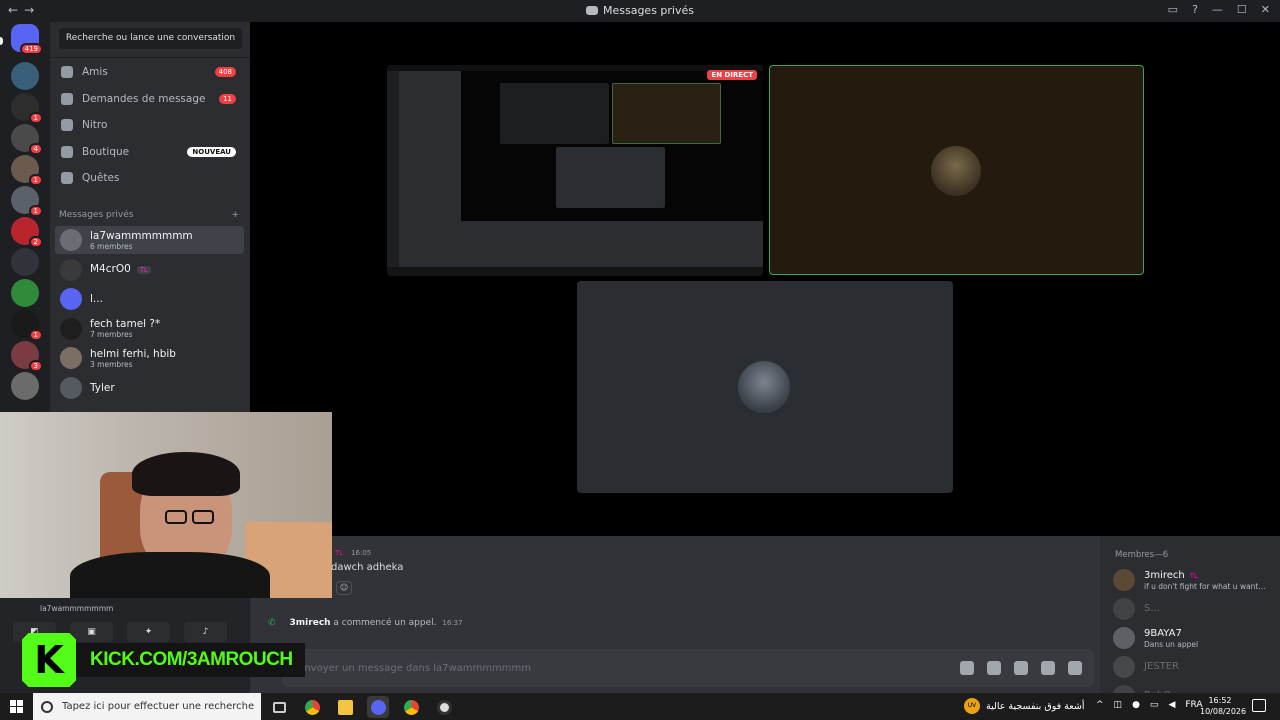 This screenshot has width=1280, height=720. I want to click on system-tray: ^ ◫ ● ▭ ◀ FRA, so click(1149, 705).